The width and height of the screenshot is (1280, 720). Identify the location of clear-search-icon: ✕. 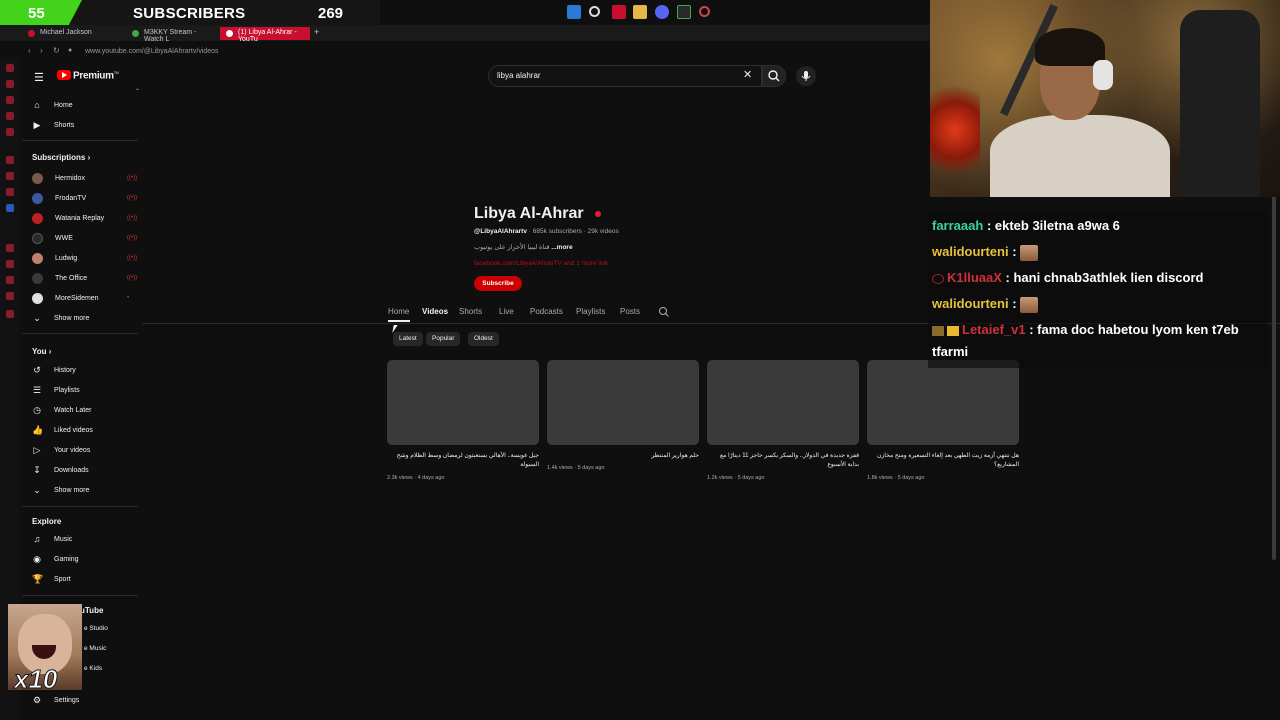
(747, 74).